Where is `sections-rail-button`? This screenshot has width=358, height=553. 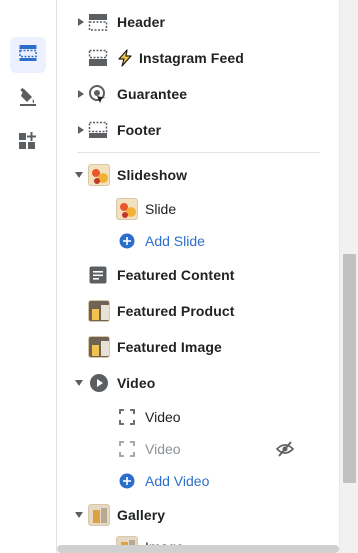 sections-rail-button is located at coordinates (28, 55).